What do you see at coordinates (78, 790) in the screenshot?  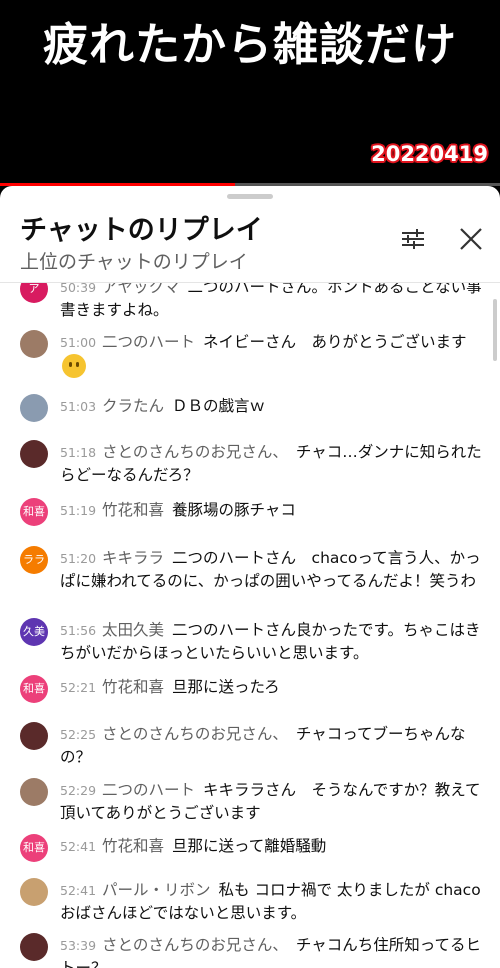 I see `message-timestamp: 52:29` at bounding box center [78, 790].